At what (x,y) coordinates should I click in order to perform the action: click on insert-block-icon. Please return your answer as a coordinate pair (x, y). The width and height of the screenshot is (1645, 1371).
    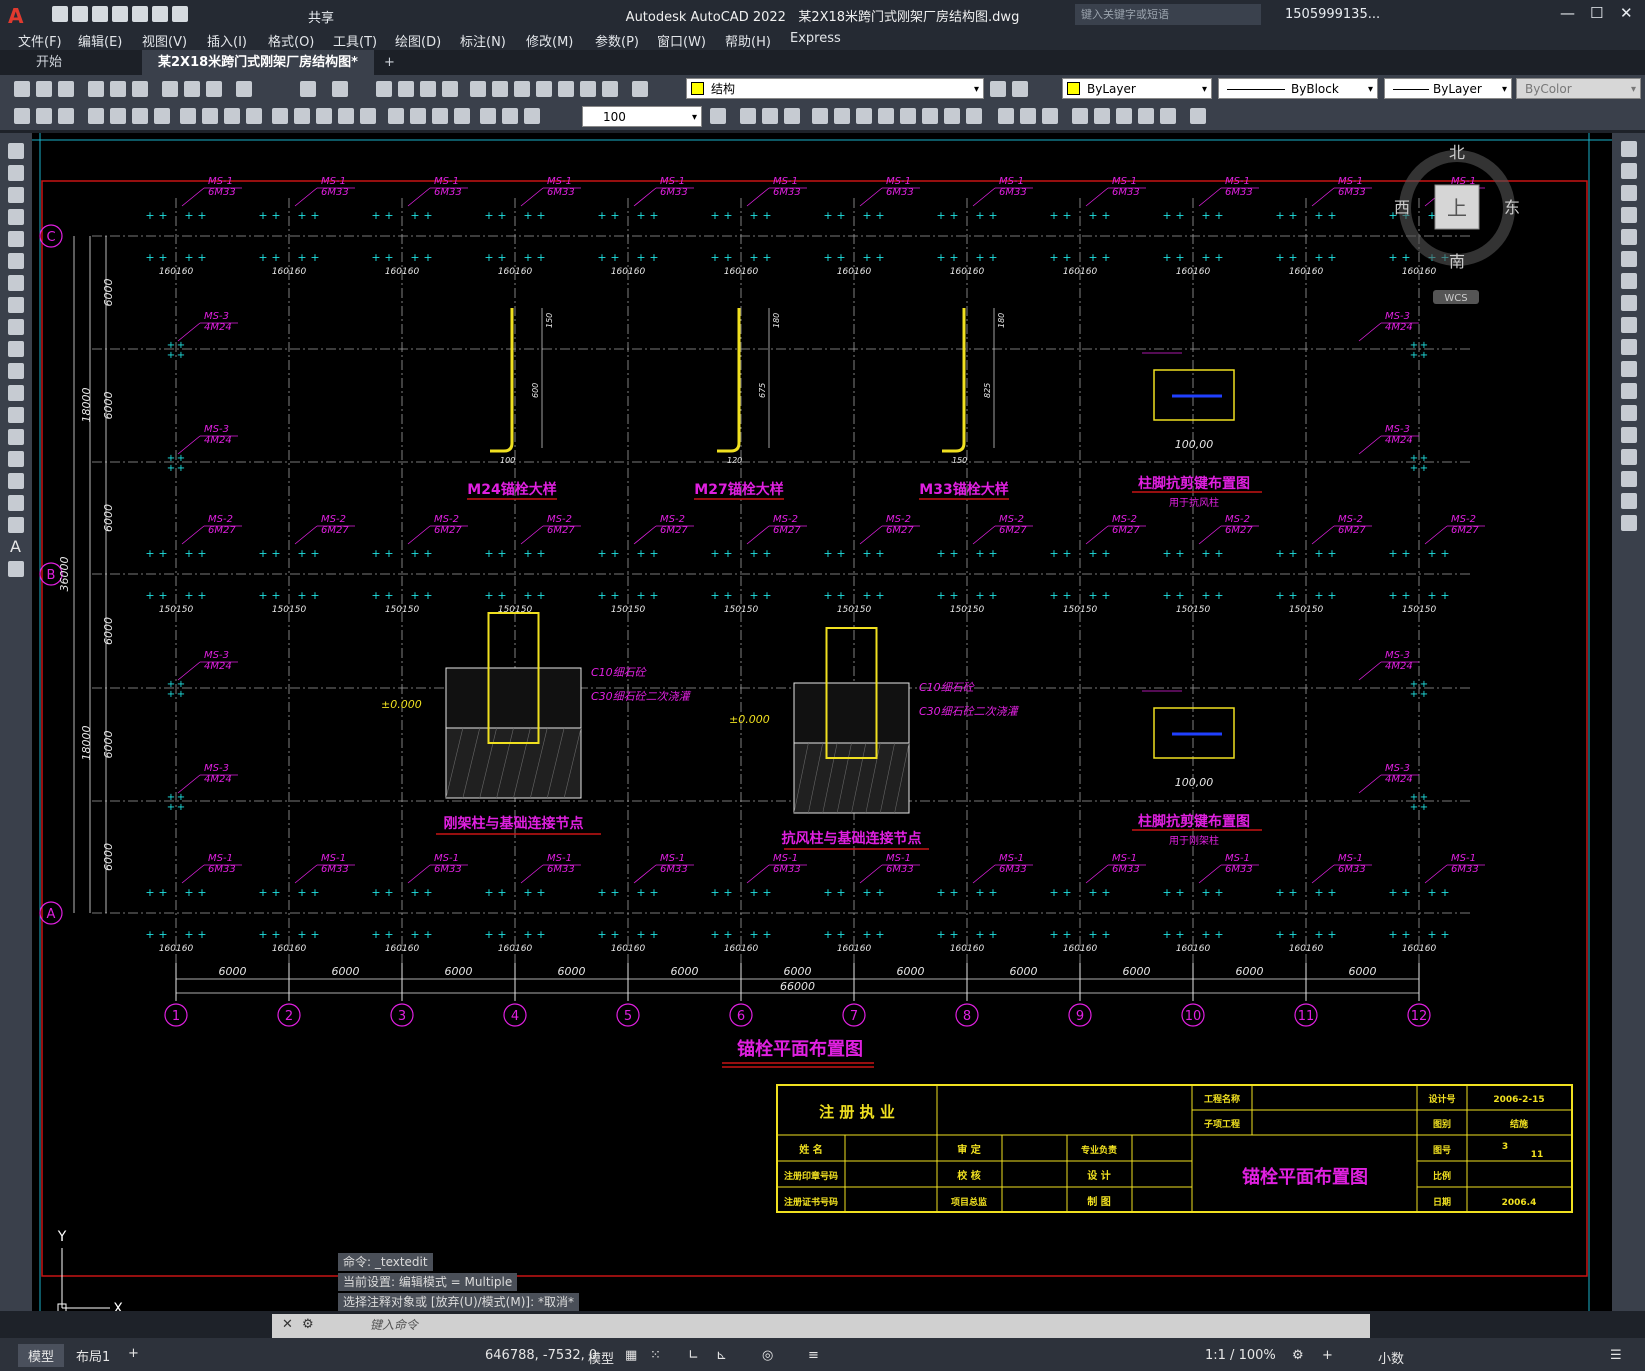
    Looking at the image, I should click on (16, 393).